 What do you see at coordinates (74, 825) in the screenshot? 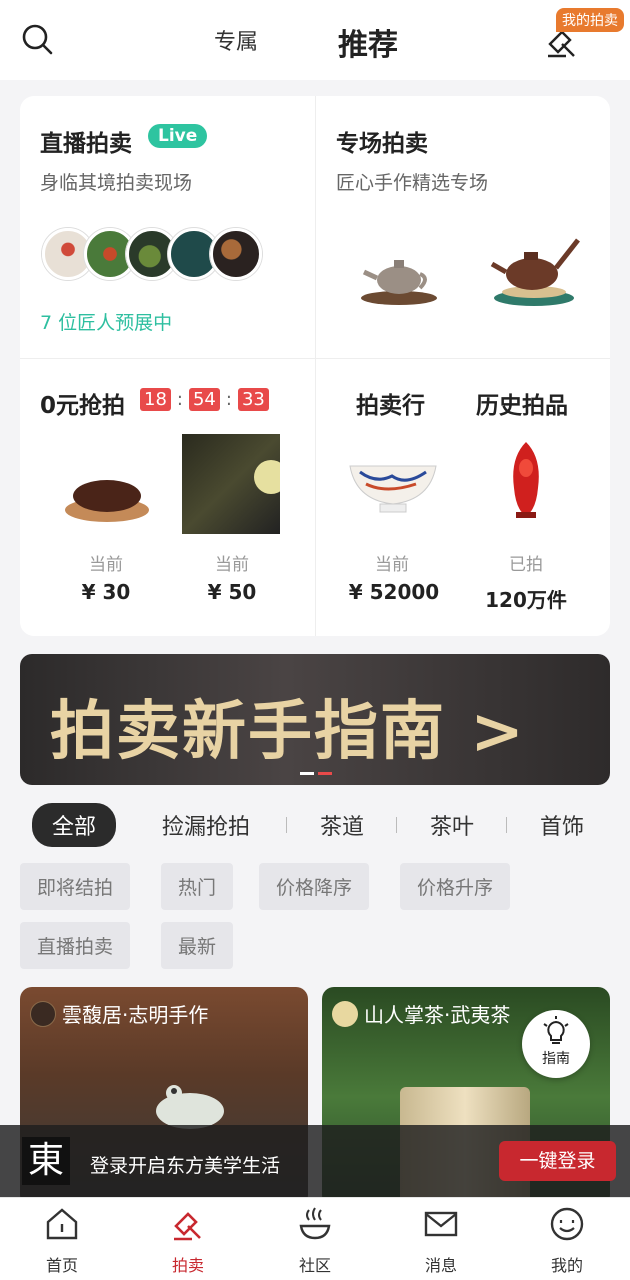
I see `tab-all: 全部` at bounding box center [74, 825].